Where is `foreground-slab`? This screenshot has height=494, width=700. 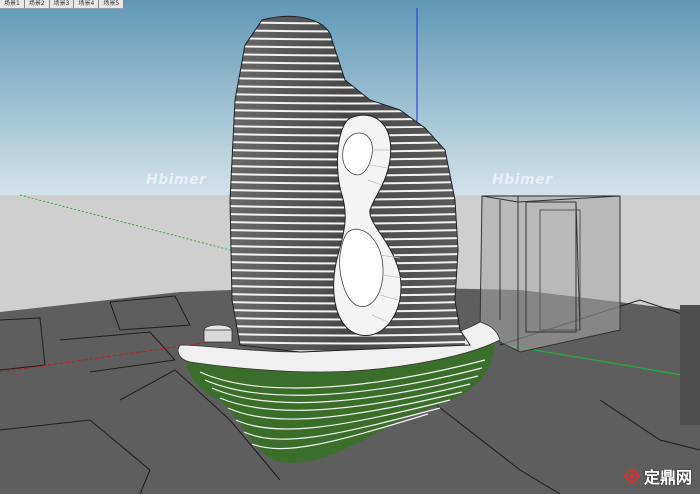
foreground-slab is located at coordinates (690, 365).